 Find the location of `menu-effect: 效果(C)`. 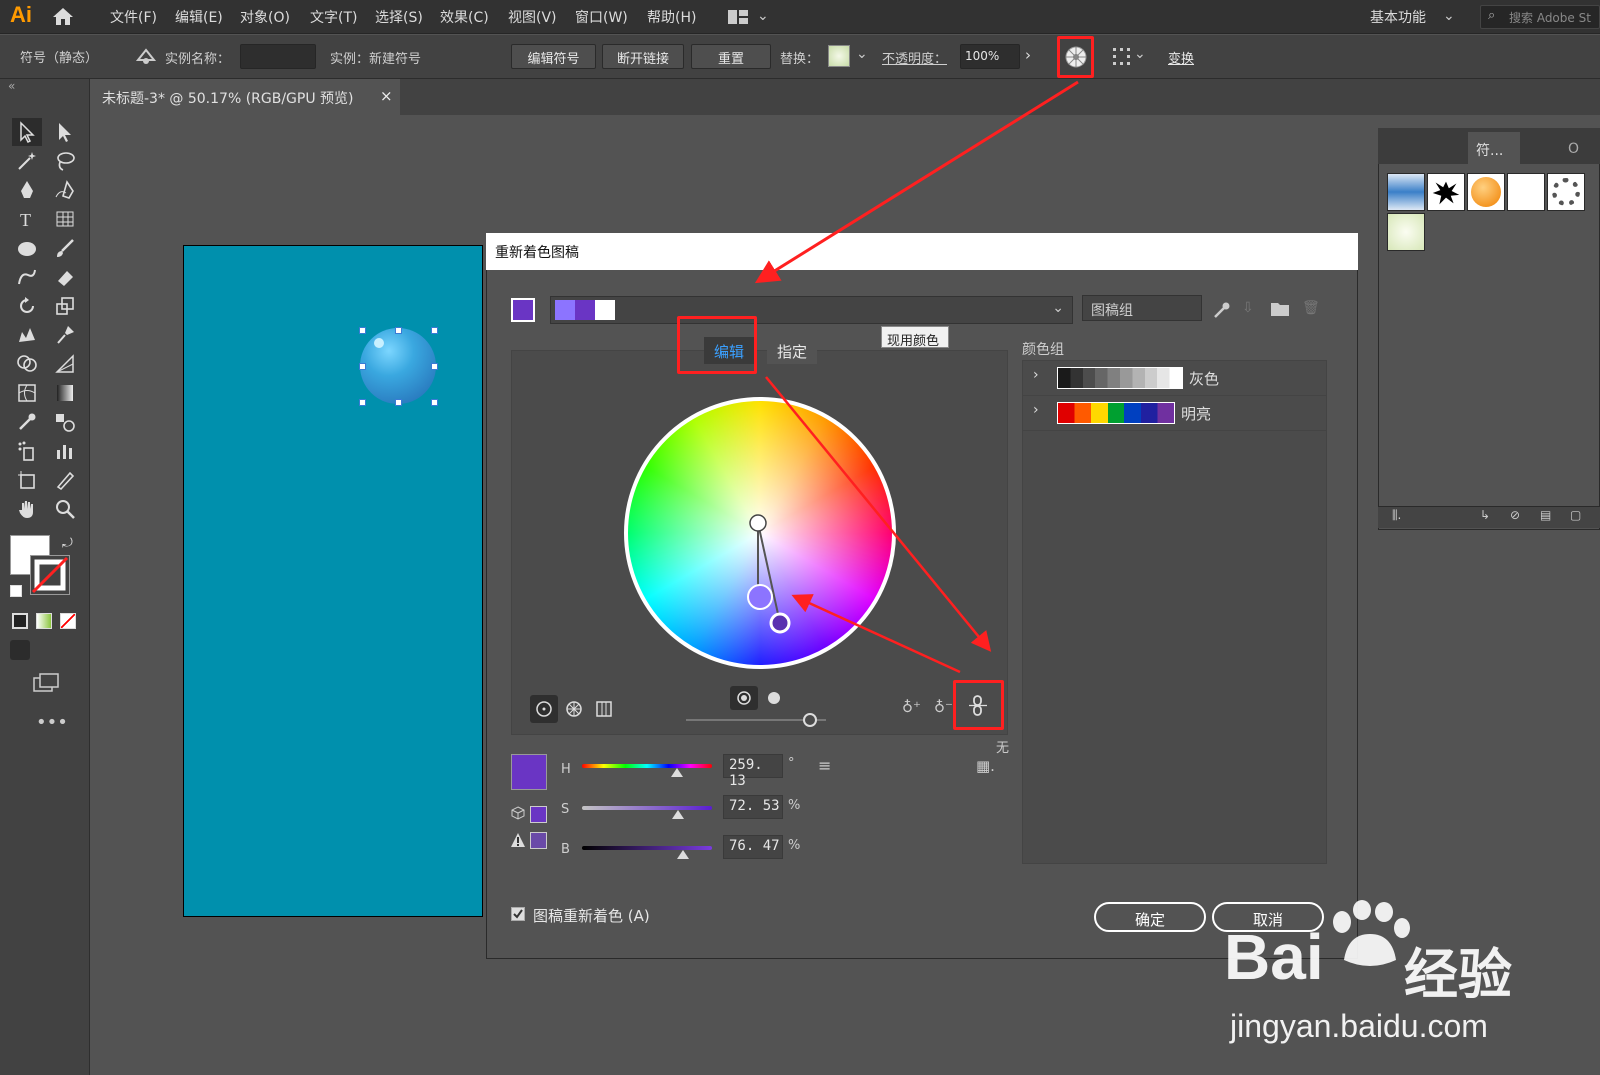

menu-effect: 效果(C) is located at coordinates (464, 17).